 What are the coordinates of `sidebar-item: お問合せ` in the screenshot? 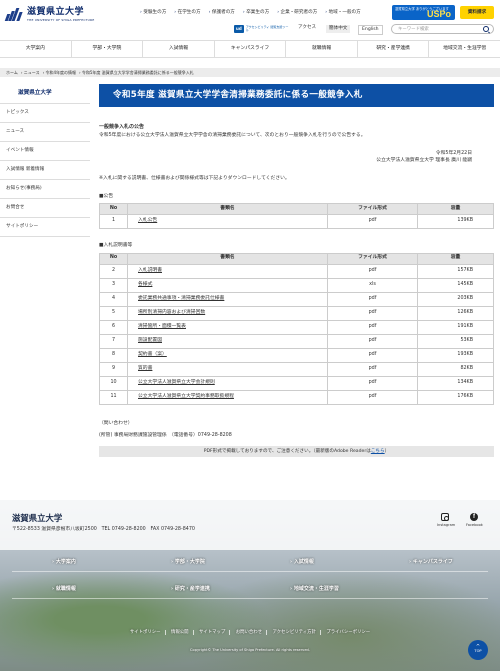 It's located at (45, 208).